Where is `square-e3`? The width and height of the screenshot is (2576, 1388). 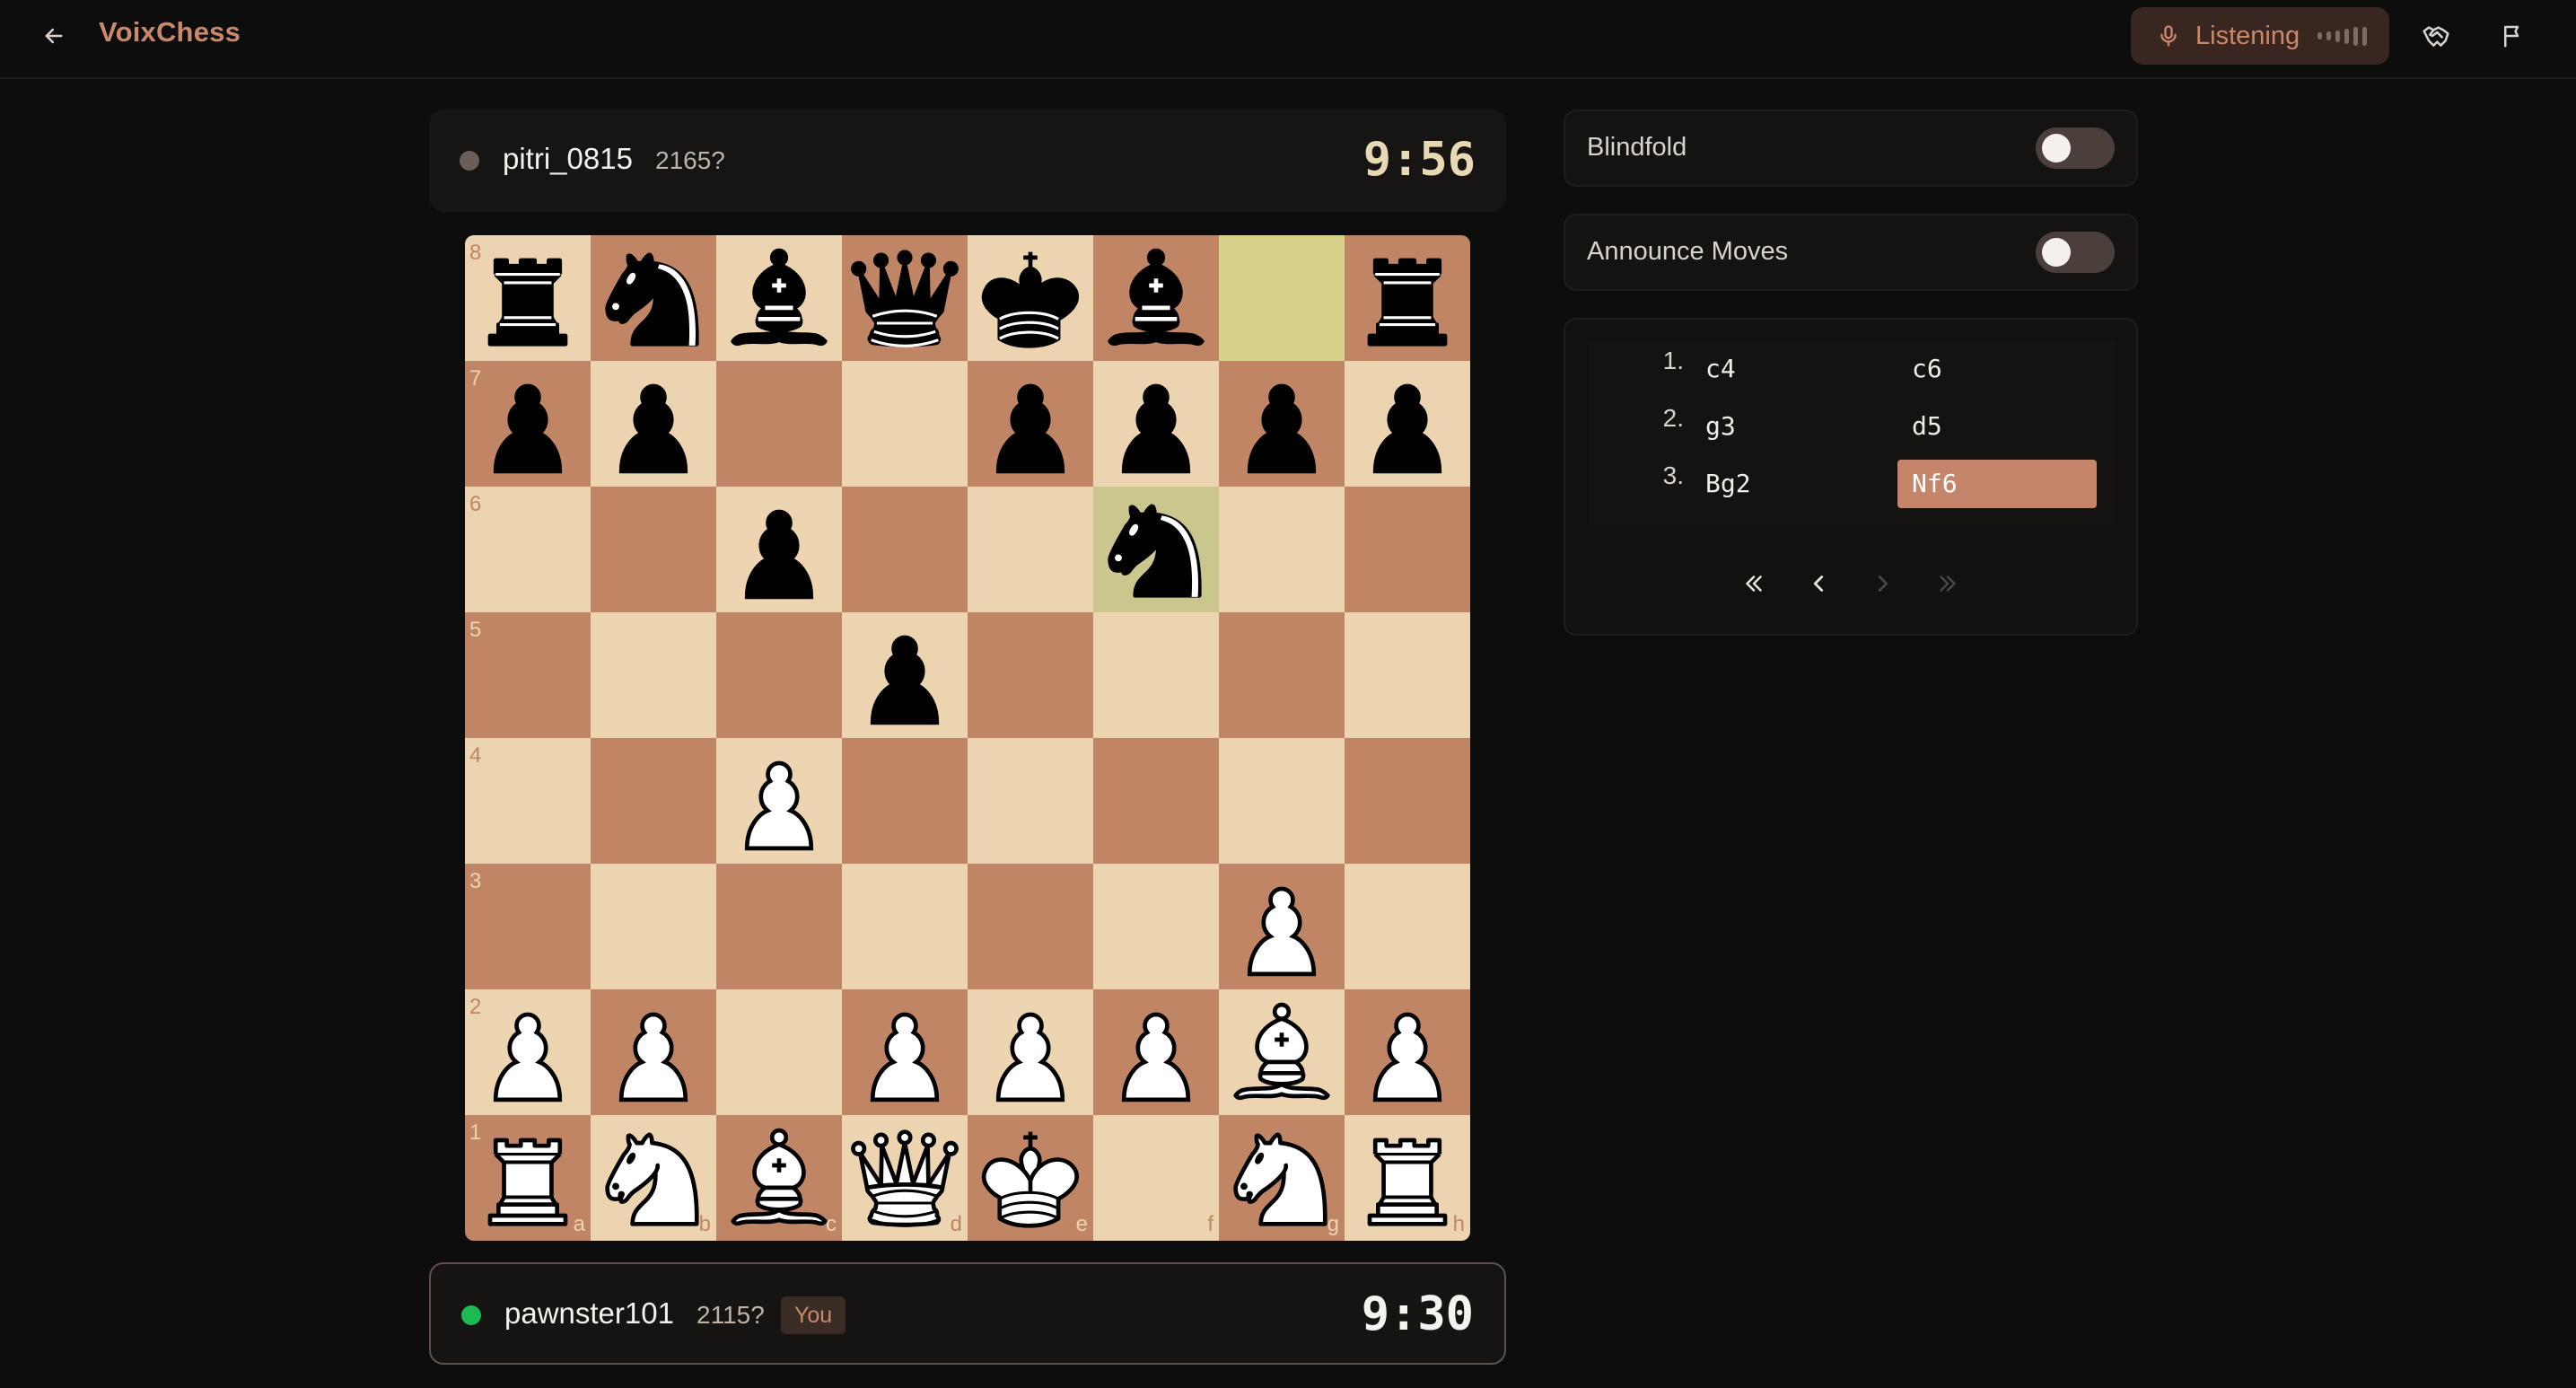
square-e3 is located at coordinates (1030, 927).